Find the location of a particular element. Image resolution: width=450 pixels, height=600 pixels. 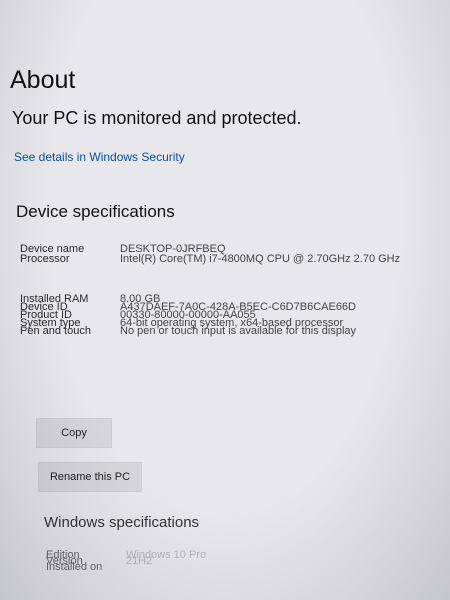

copy-button: Copy is located at coordinates (74, 433).